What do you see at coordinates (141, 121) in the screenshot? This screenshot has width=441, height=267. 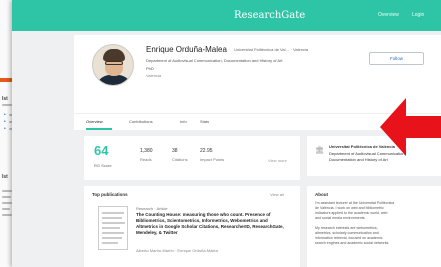 I see `tab-contributions: Contributions` at bounding box center [141, 121].